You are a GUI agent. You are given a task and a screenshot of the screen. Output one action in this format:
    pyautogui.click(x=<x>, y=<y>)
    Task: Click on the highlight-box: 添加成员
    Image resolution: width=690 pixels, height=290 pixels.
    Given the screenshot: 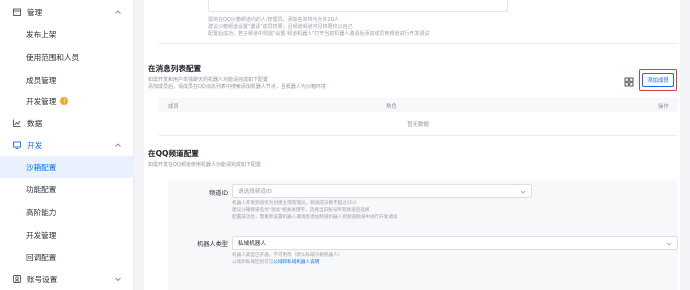 What is the action you would take?
    pyautogui.click(x=658, y=80)
    